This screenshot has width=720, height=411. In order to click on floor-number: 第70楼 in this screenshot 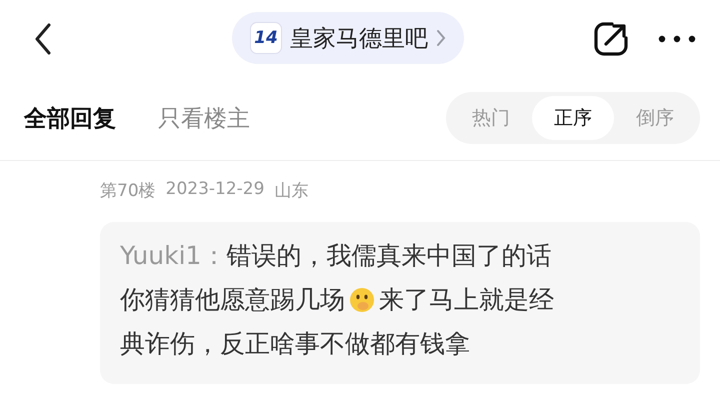, I will do `click(128, 191)`.